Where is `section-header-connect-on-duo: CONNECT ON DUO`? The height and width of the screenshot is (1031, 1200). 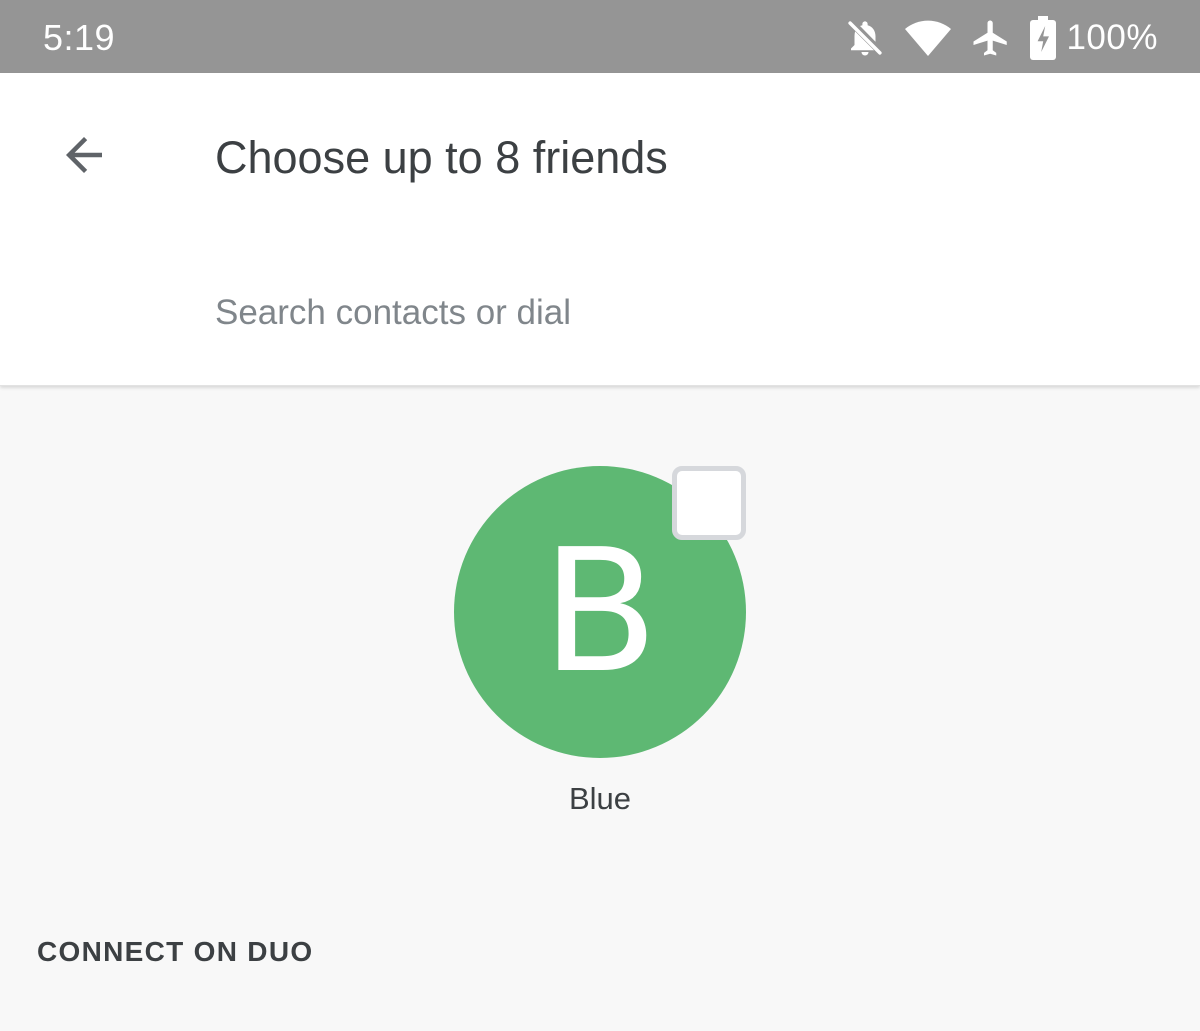
section-header-connect-on-duo: CONNECT ON DUO is located at coordinates (175, 951).